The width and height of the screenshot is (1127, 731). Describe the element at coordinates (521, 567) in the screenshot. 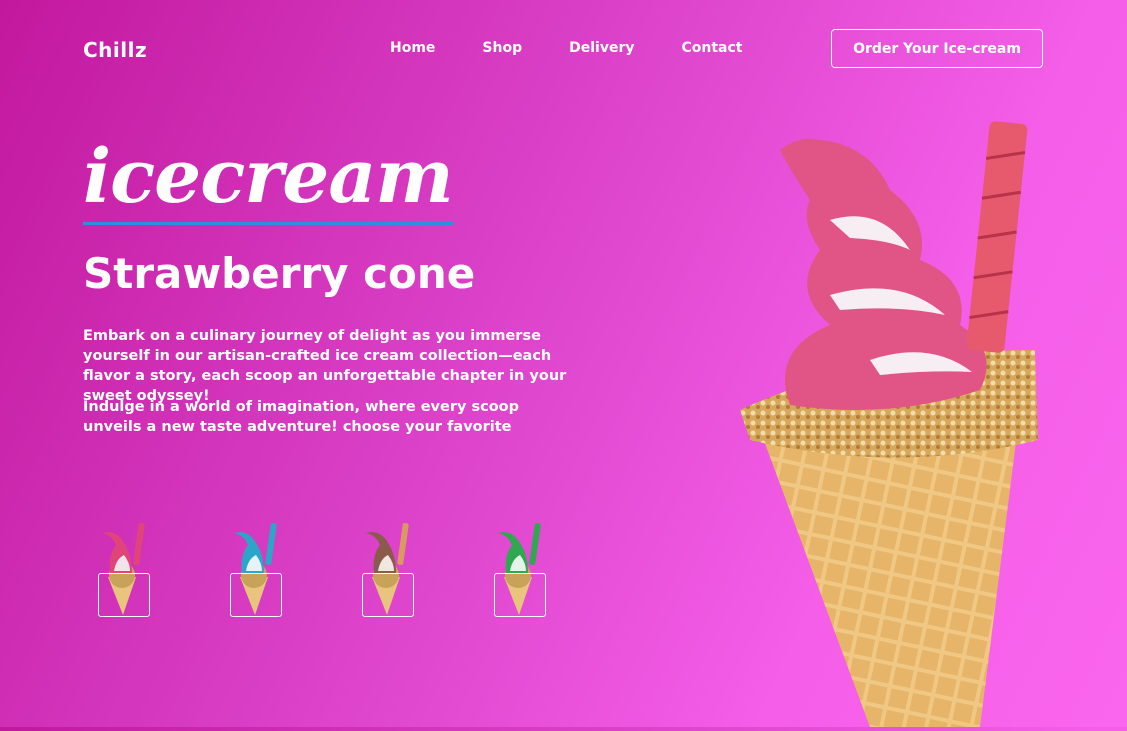

I see `flavor-option-mint` at that location.